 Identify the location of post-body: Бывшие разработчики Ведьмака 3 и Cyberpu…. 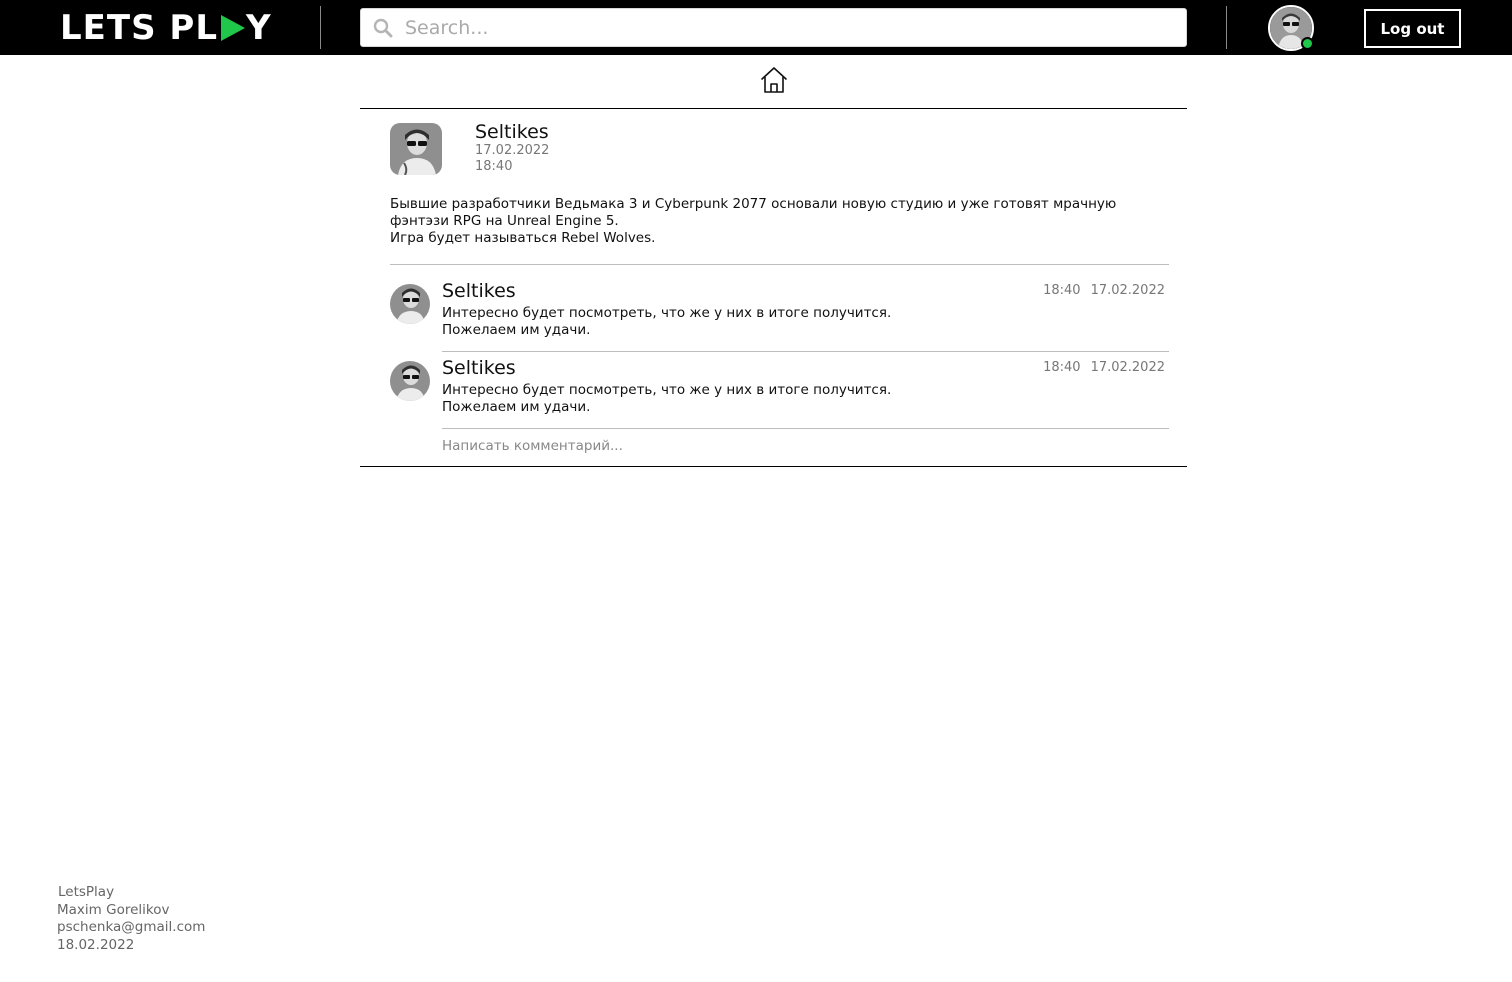
(770, 221).